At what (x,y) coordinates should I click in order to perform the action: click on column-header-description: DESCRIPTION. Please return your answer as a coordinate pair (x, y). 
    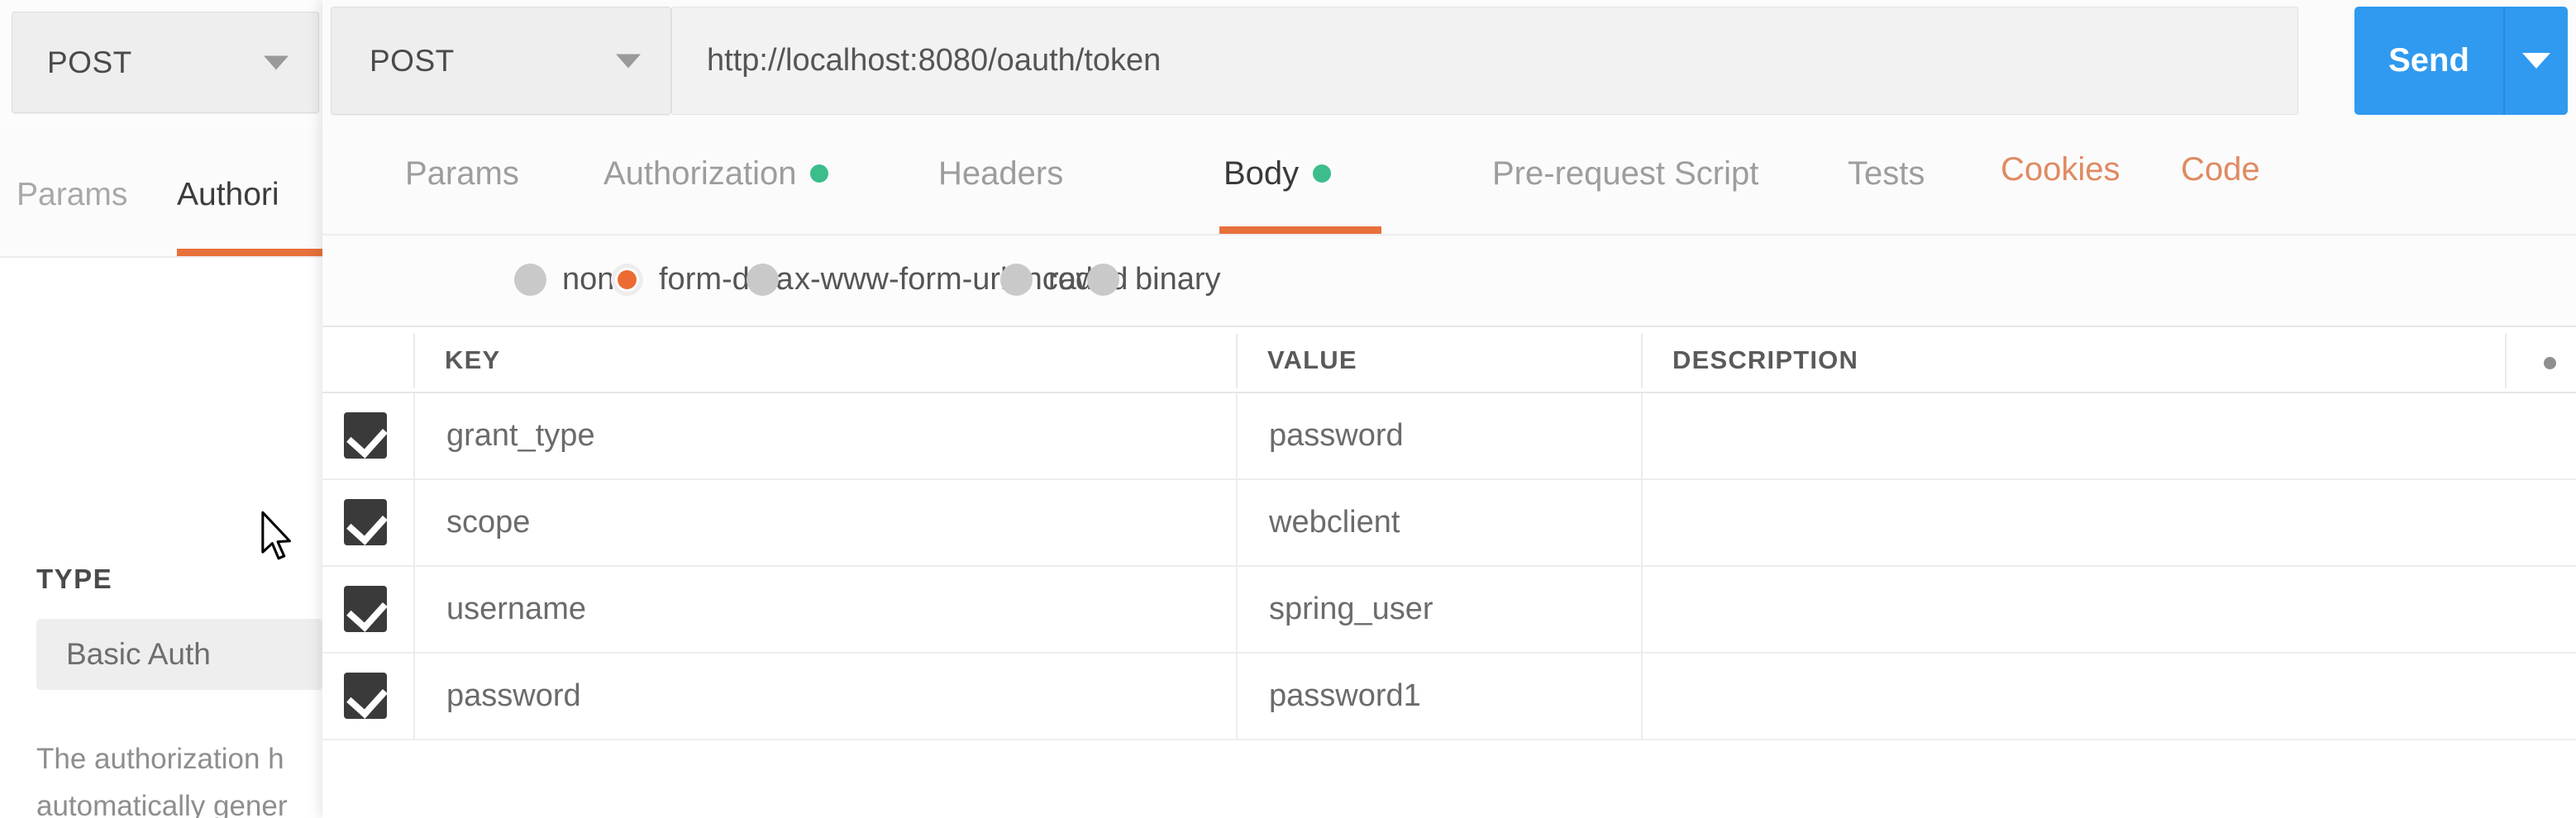
    Looking at the image, I should click on (1766, 359).